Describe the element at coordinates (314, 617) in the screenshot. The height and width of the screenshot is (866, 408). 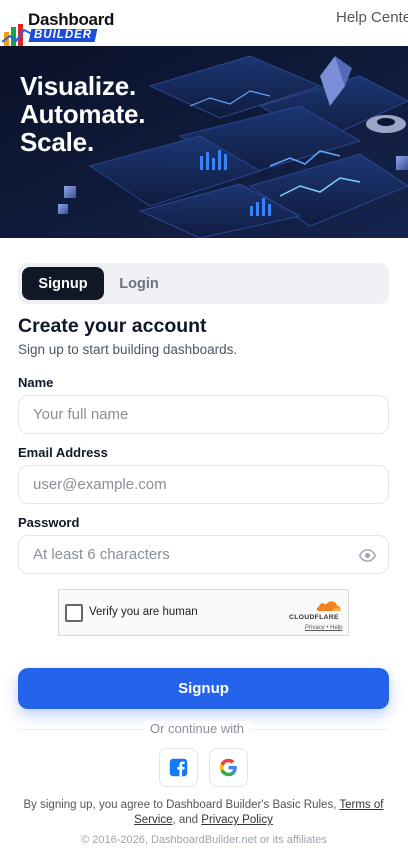
I see `cloudflare-wordmark: CLOUDFLARE` at that location.